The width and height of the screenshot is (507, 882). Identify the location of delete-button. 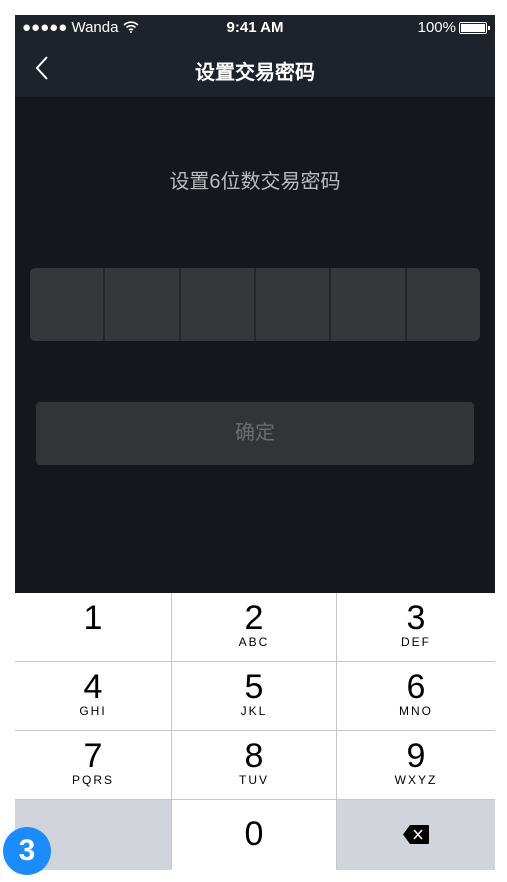
(416, 835).